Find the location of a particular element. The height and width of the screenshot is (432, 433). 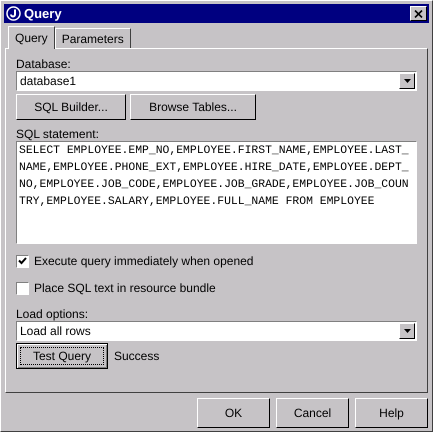

close-icon is located at coordinates (418, 14).